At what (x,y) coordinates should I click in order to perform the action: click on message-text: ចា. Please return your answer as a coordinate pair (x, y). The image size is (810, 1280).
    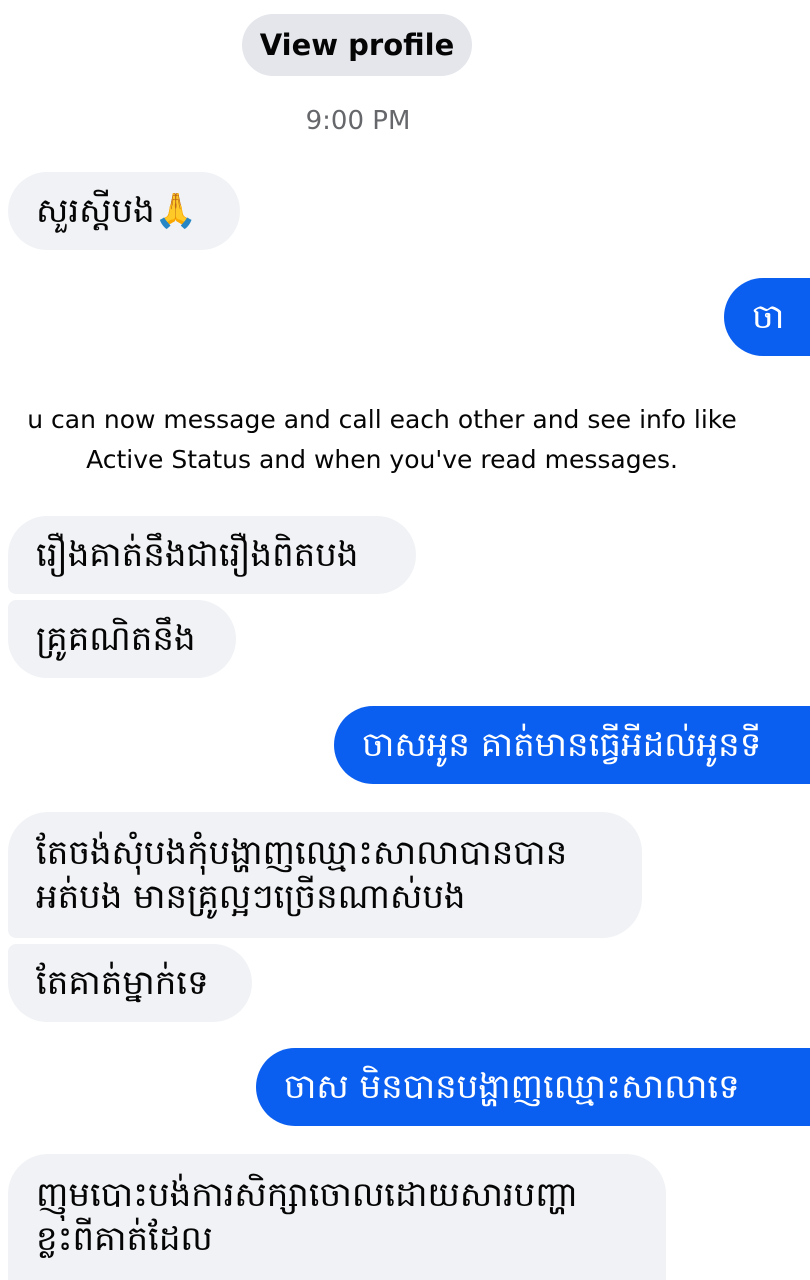
    Looking at the image, I should click on (768, 317).